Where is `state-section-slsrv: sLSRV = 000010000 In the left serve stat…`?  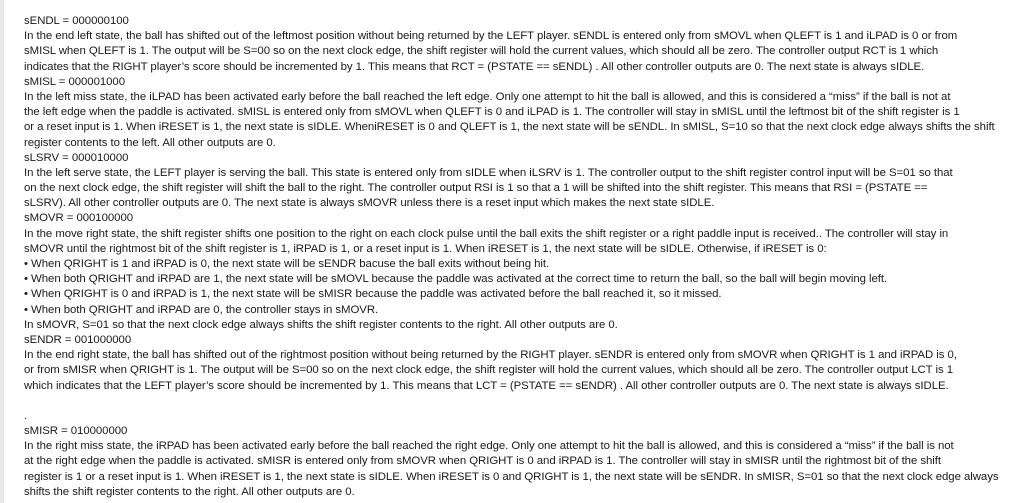 state-section-slsrv: sLSRV = 000010000 In the left serve stat… is located at coordinates (519, 181).